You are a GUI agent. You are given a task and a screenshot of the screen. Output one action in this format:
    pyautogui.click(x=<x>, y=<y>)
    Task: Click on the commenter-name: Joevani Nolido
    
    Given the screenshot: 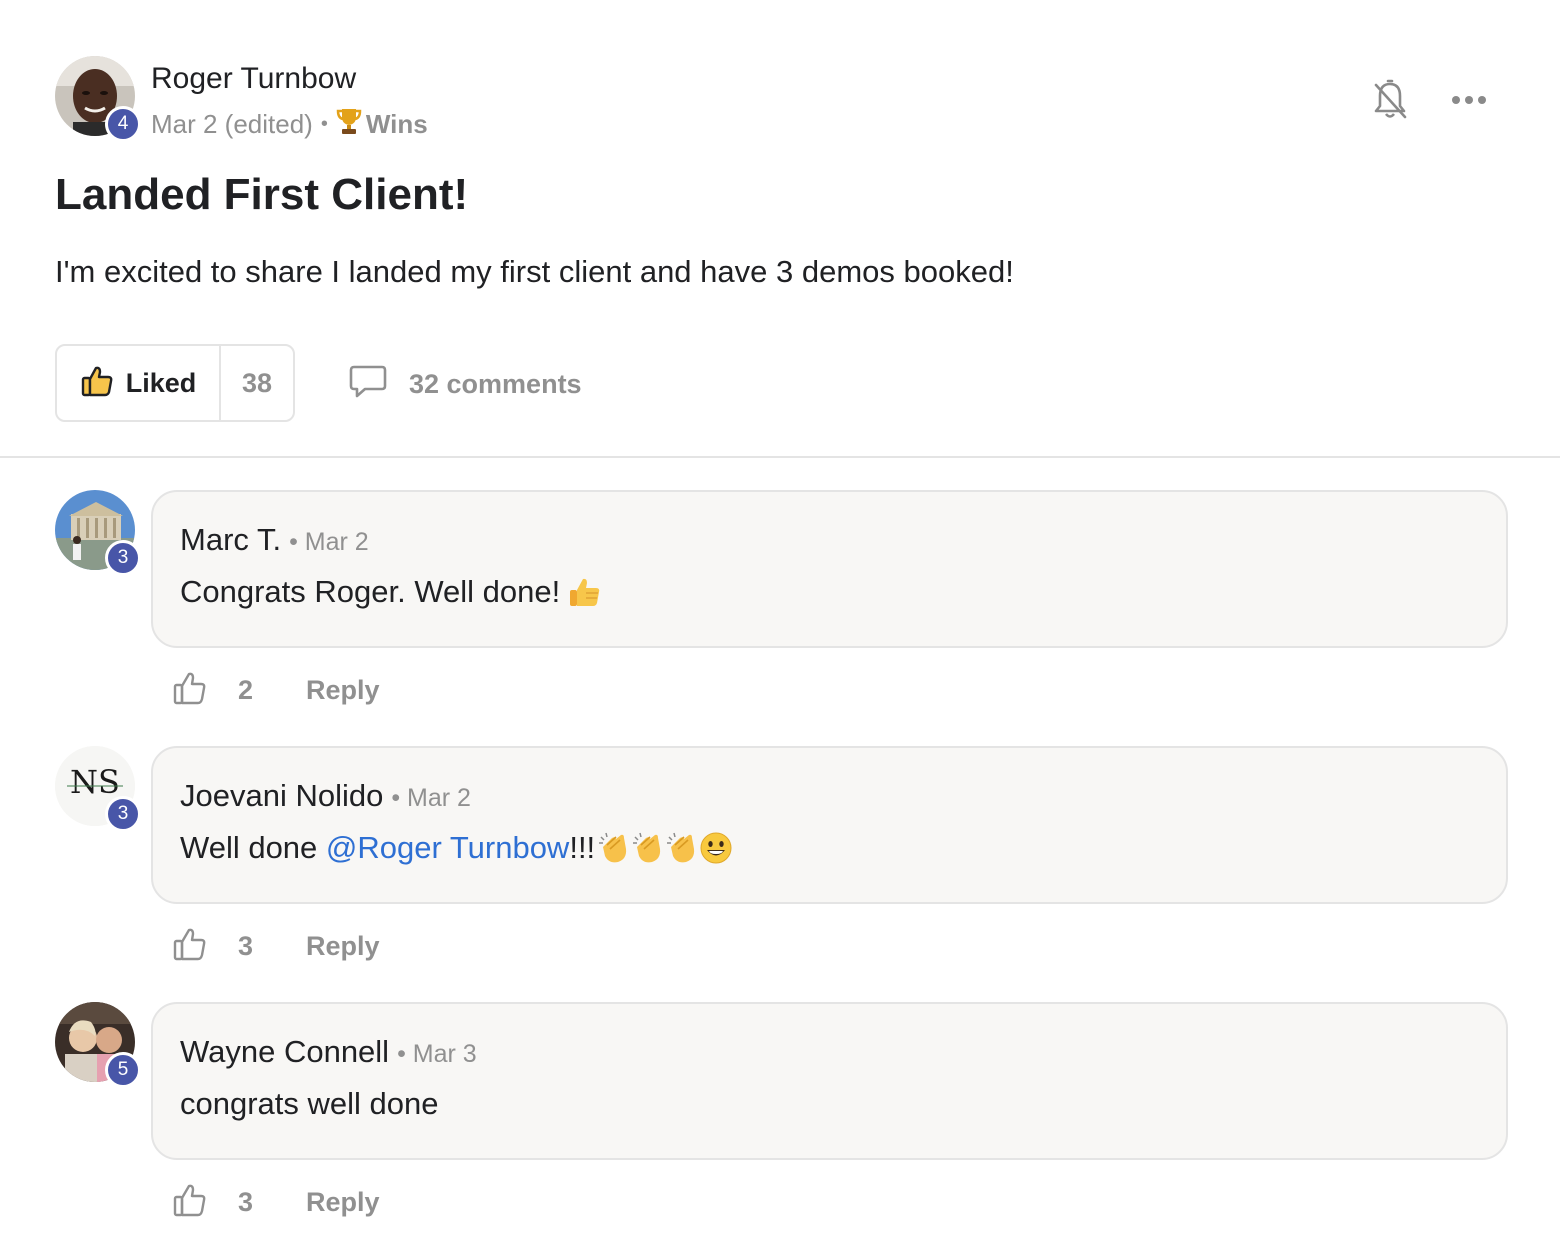 What is the action you would take?
    pyautogui.click(x=281, y=796)
    